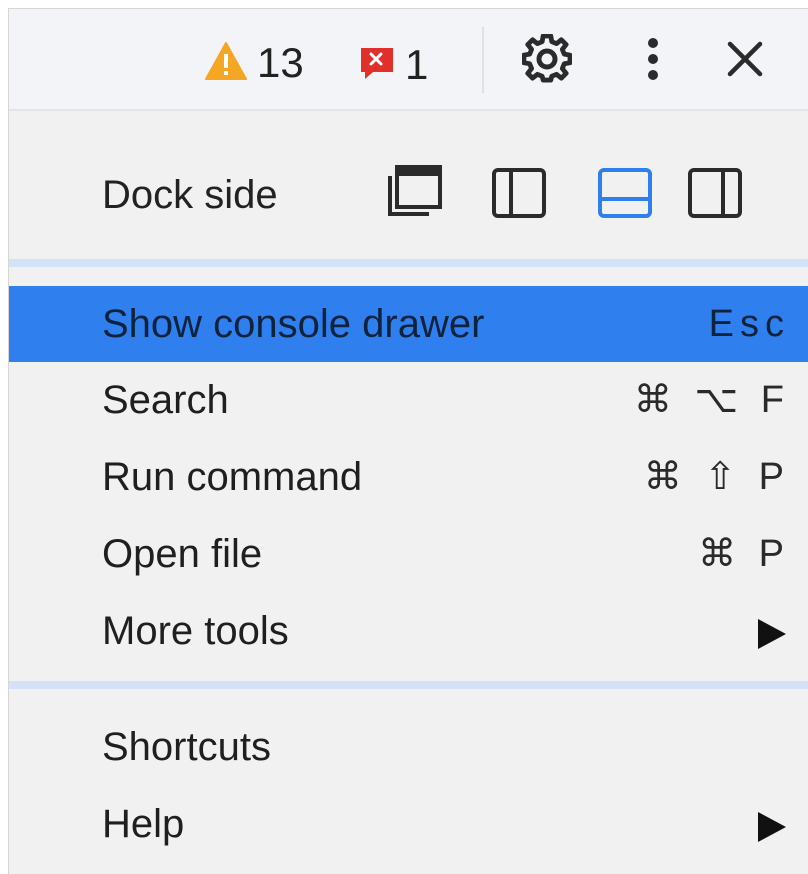 Image resolution: width=808 pixels, height=874 pixels. What do you see at coordinates (195, 631) in the screenshot?
I see `menu-item-label: More tools` at bounding box center [195, 631].